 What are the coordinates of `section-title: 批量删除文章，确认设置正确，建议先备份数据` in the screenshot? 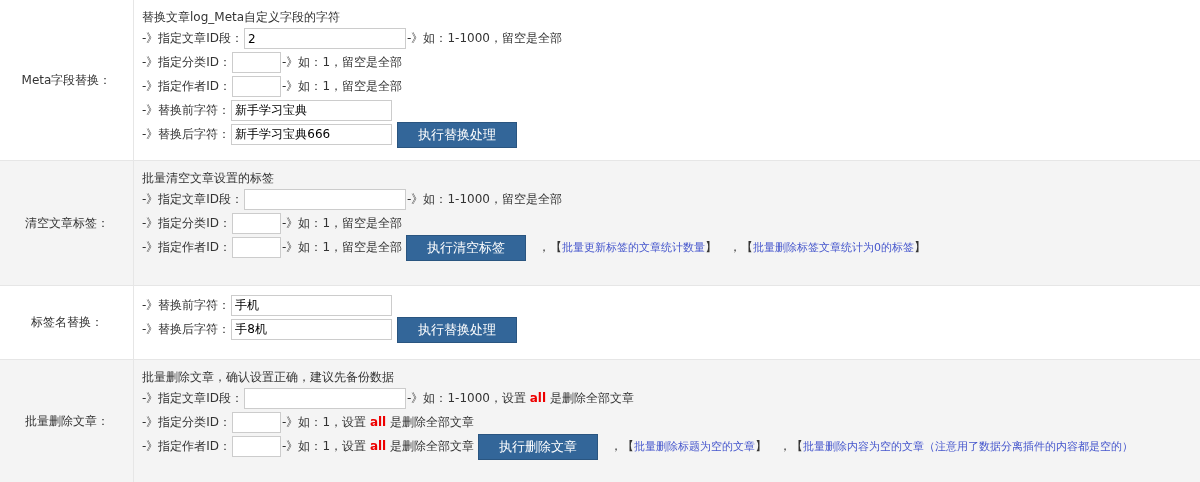 It's located at (268, 377).